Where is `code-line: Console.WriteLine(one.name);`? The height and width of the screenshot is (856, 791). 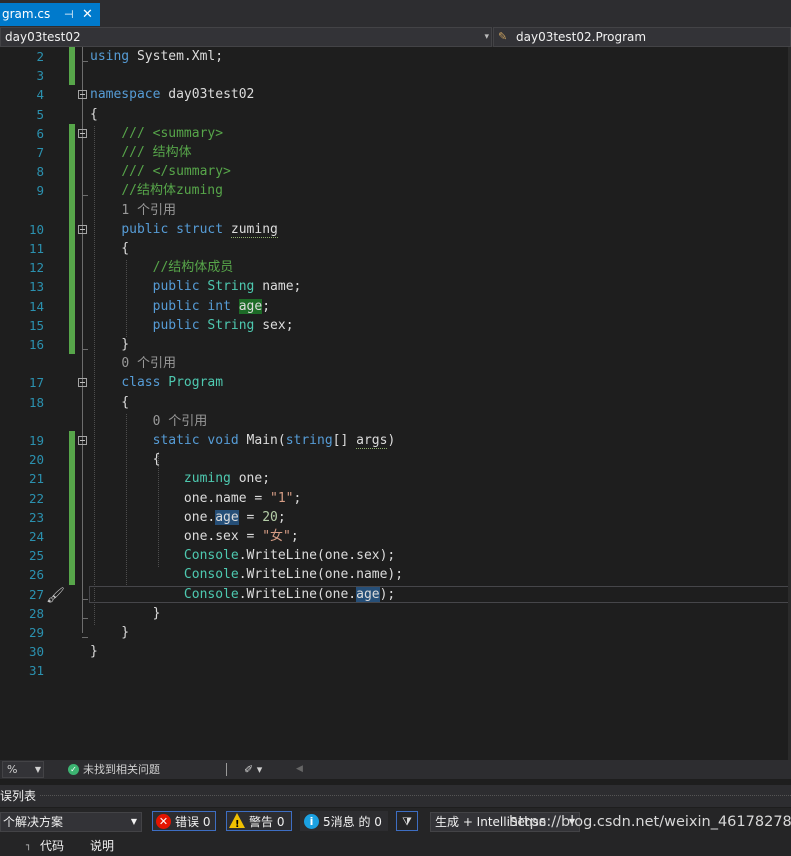
code-line: Console.WriteLine(one.name); is located at coordinates (246, 574).